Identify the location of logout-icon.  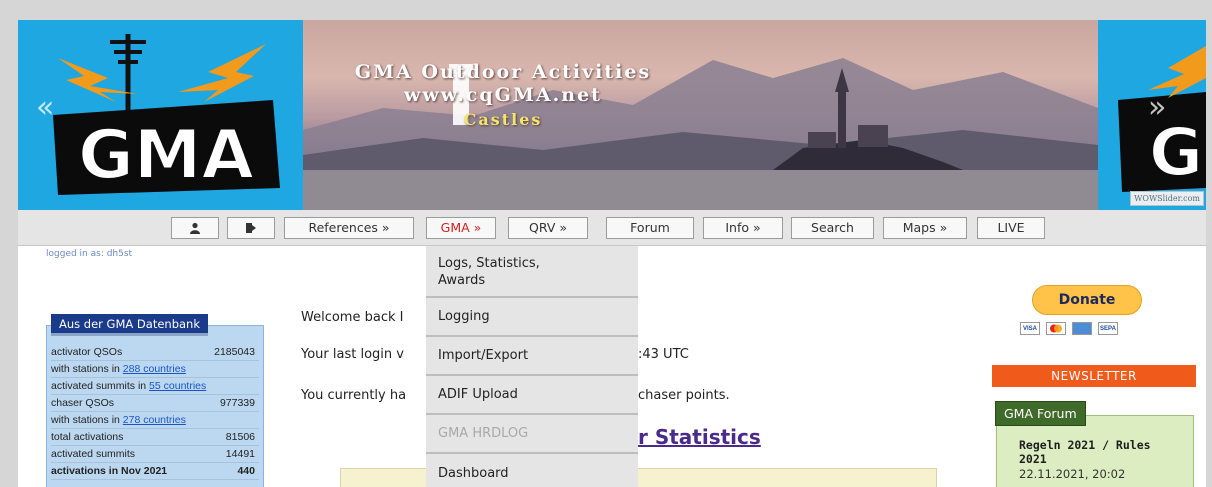
(251, 228).